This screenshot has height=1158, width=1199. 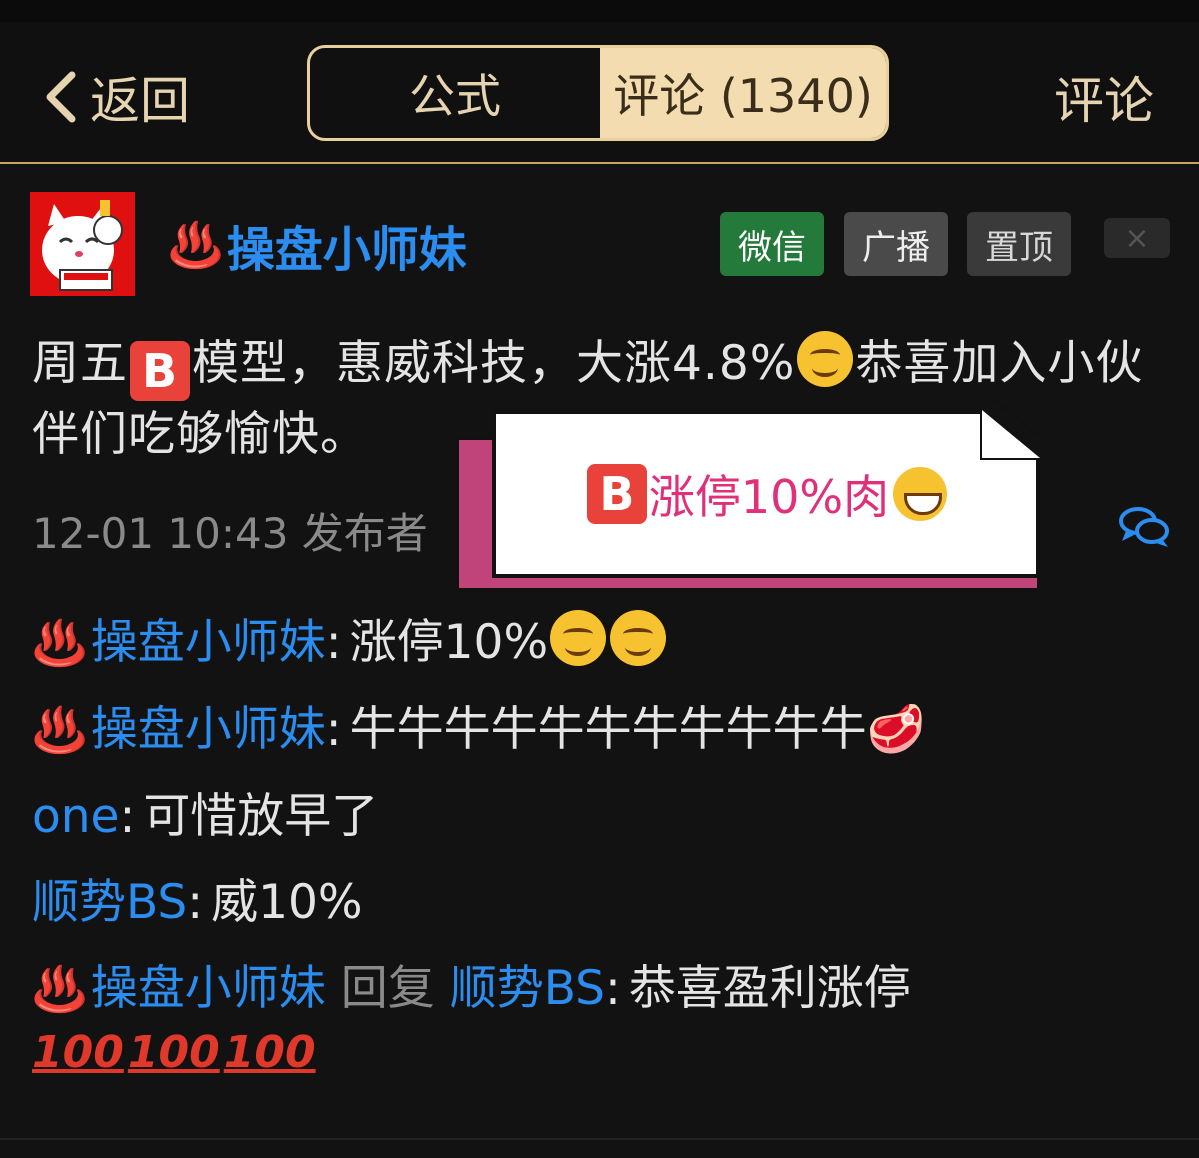 I want to click on reply-item: ♨️操盘小师妹: 牛牛牛牛牛牛牛牛牛牛牛🥩, so click(x=479, y=729).